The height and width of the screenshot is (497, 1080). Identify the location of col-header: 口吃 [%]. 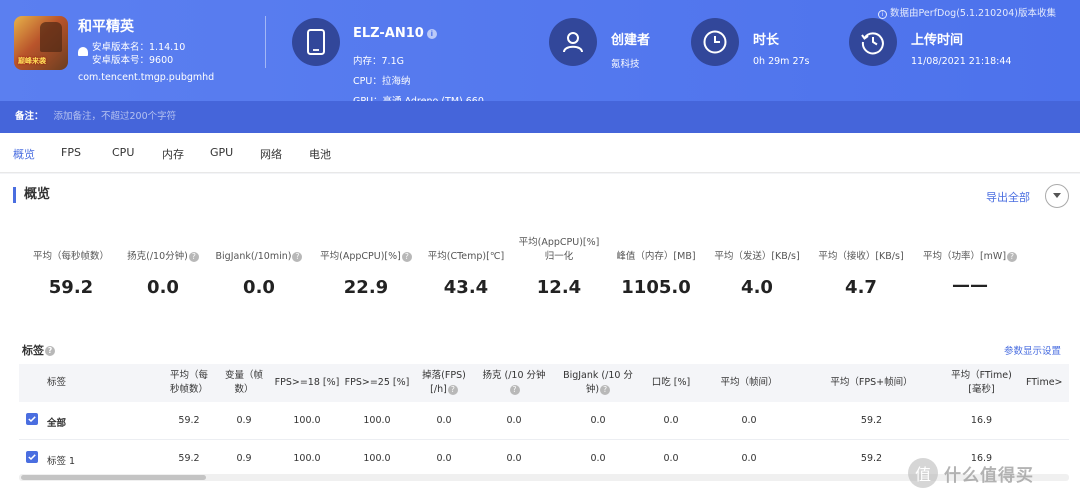
(671, 383).